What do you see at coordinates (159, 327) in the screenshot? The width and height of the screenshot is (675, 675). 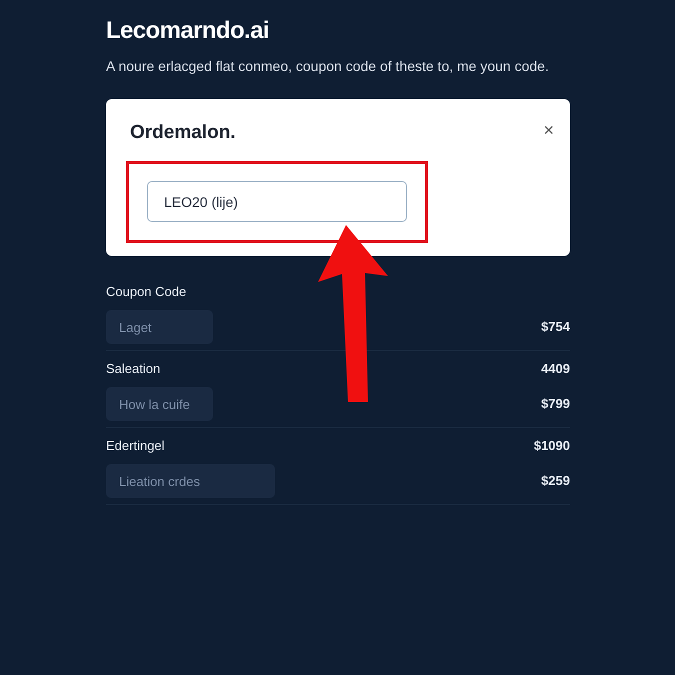 I see `text-field: Laget` at bounding box center [159, 327].